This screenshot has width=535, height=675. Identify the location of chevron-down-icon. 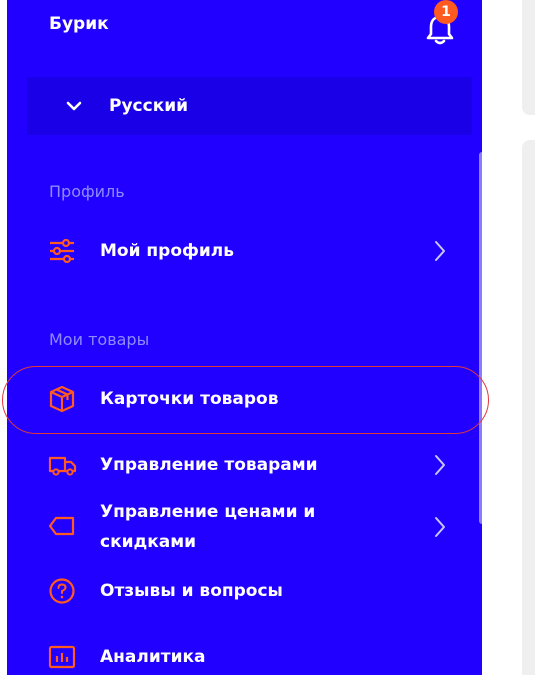
(74, 106).